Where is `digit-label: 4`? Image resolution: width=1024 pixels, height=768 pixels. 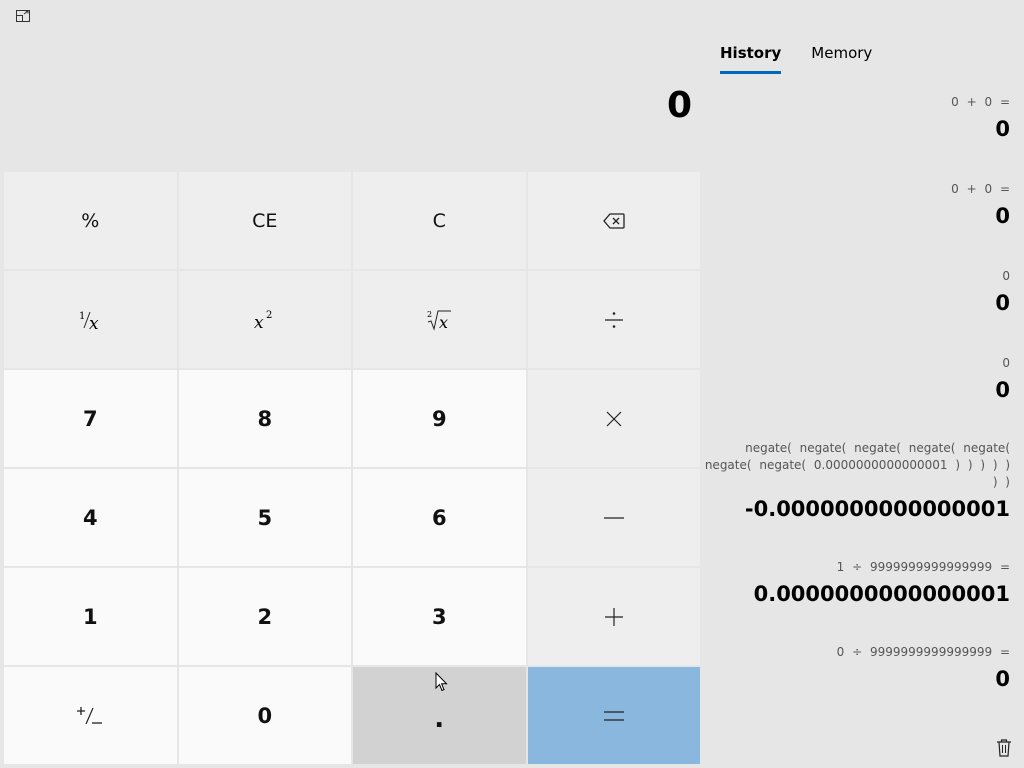 digit-label: 4 is located at coordinates (90, 517).